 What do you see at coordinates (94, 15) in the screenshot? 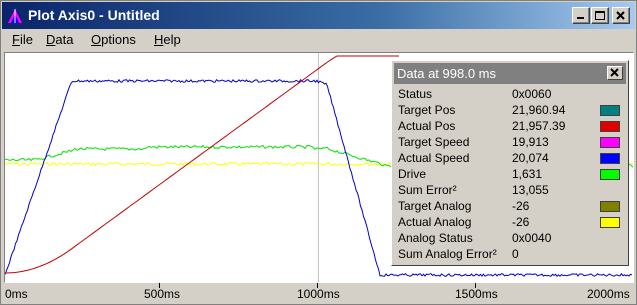
I see `window-title: Plot Axis0 - Untitled` at bounding box center [94, 15].